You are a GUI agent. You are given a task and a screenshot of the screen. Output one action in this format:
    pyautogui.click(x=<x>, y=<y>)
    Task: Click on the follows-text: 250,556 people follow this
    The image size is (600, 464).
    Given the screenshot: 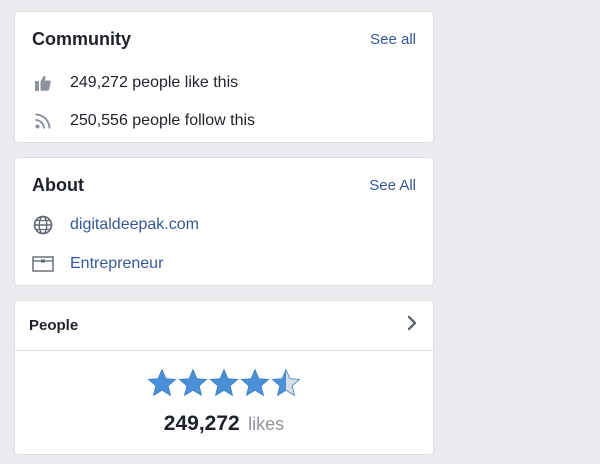 What is the action you would take?
    pyautogui.click(x=163, y=120)
    